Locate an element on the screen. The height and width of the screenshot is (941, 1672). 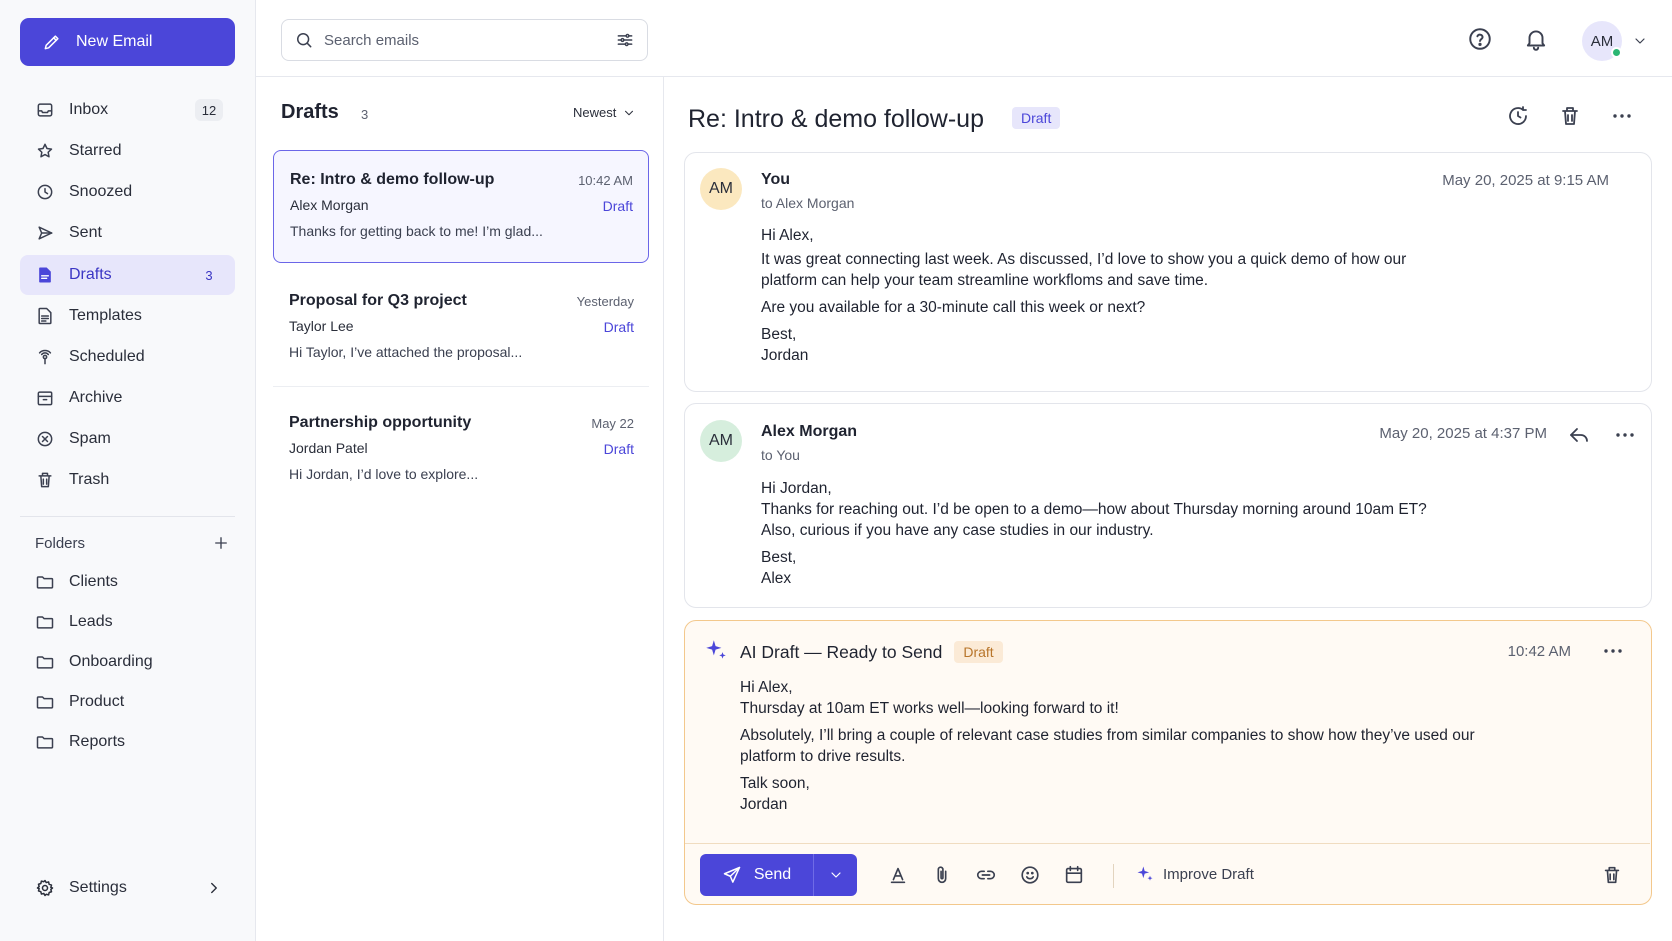
more-horizontal-icon is located at coordinates (1613, 651).